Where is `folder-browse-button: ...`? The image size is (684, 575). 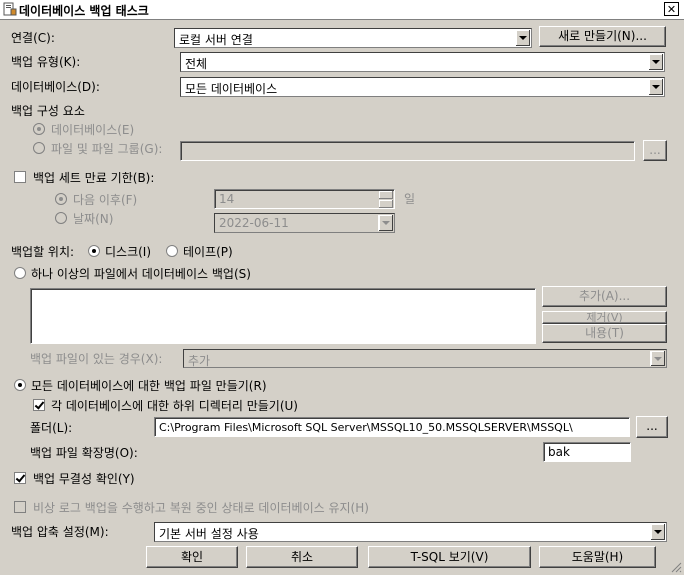
folder-browse-button: ... is located at coordinates (652, 427).